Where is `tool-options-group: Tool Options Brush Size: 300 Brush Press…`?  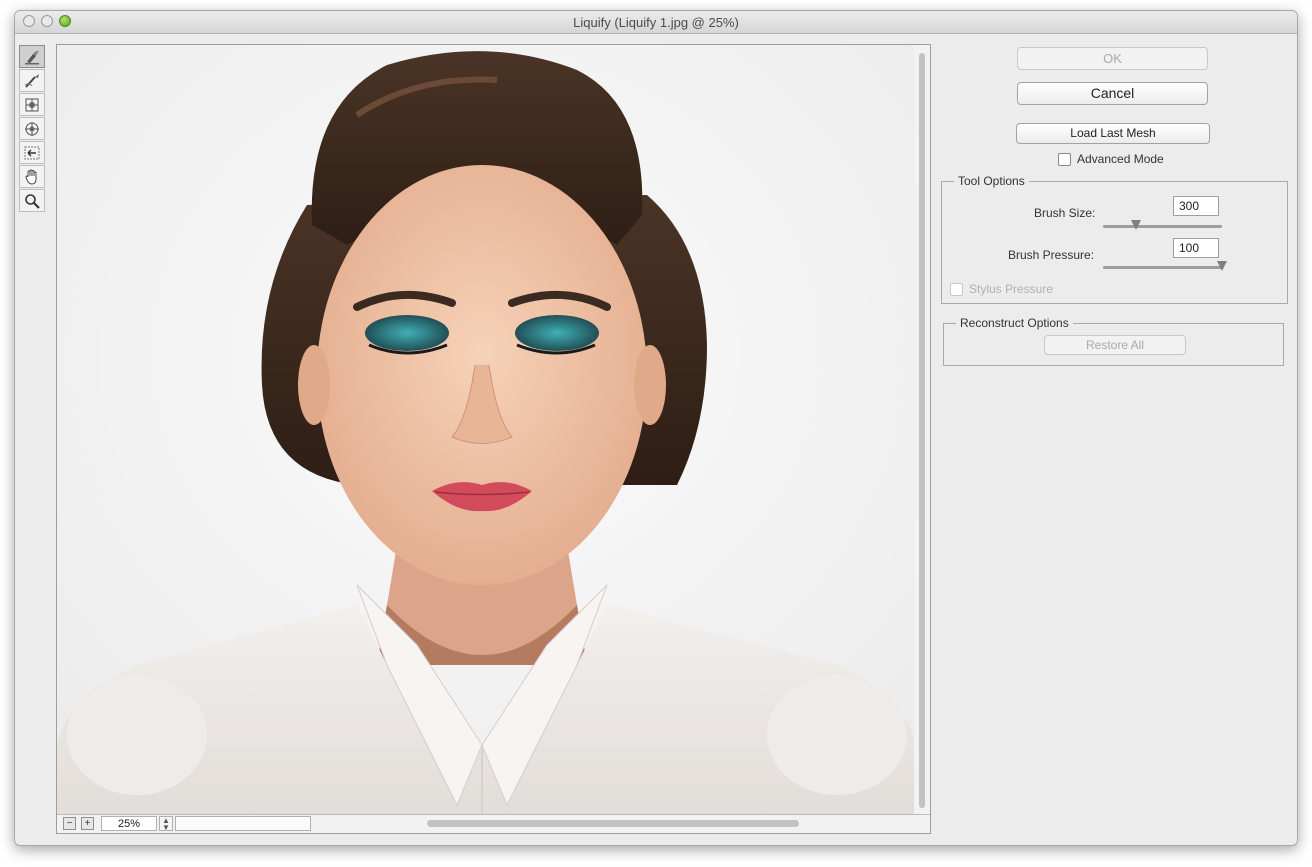
tool-options-group: Tool Options Brush Size: 300 Brush Press… is located at coordinates (1114, 239).